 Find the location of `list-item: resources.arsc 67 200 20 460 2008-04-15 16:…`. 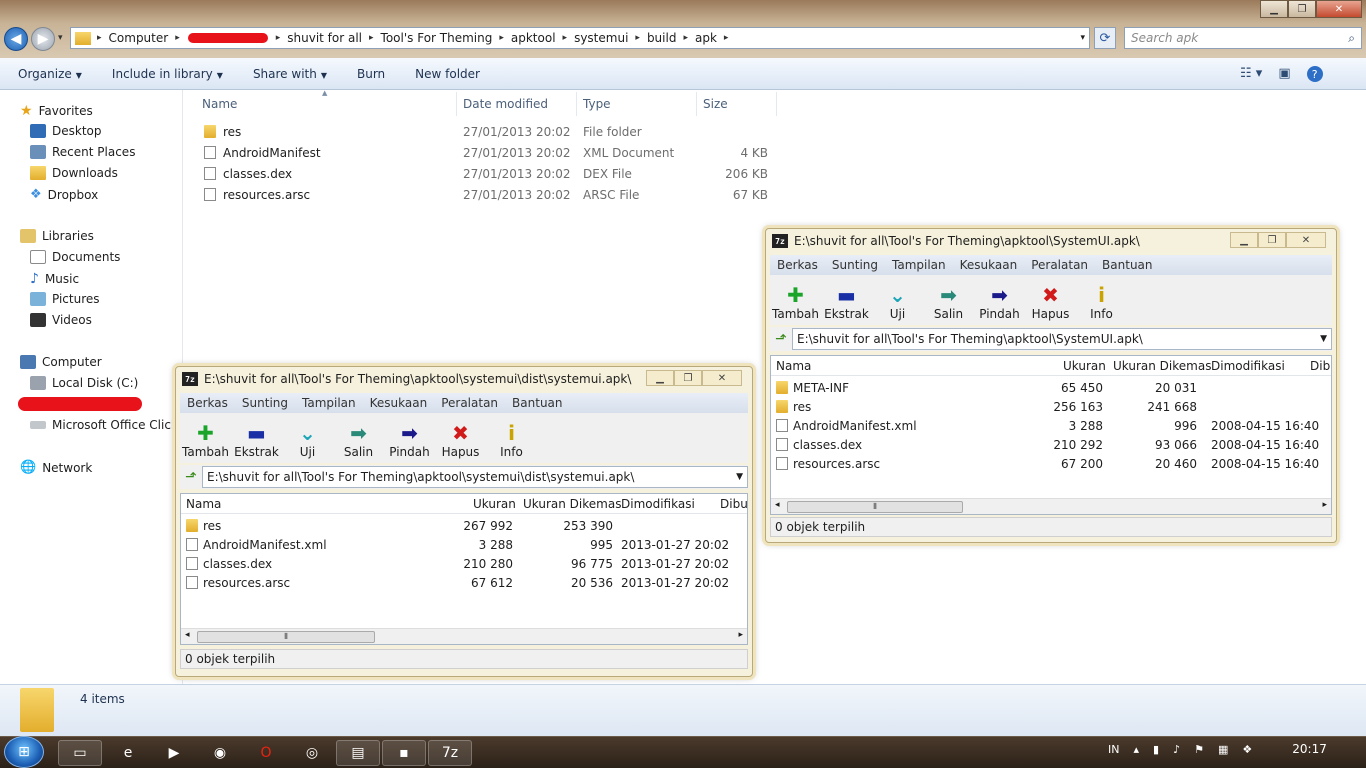

list-item: resources.arsc 67 200 20 460 2008-04-15 16:… is located at coordinates (1051, 463).